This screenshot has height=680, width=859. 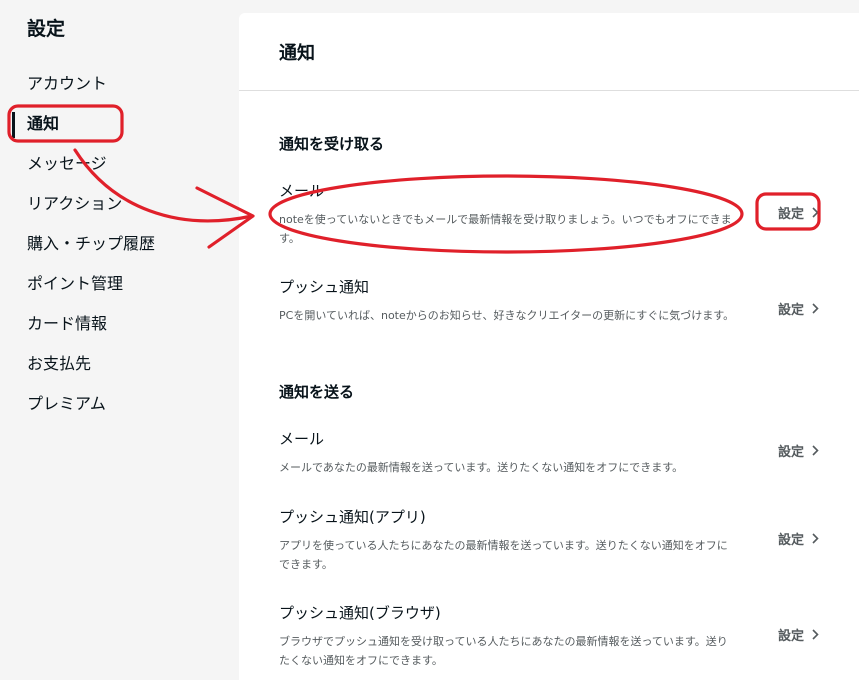 I want to click on sidebar-item-account: アカウント, so click(x=118, y=84).